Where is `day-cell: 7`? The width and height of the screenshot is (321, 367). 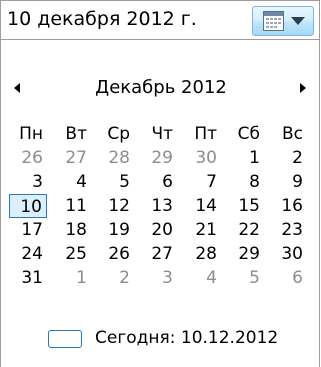
day-cell: 7 is located at coordinates (202, 182).